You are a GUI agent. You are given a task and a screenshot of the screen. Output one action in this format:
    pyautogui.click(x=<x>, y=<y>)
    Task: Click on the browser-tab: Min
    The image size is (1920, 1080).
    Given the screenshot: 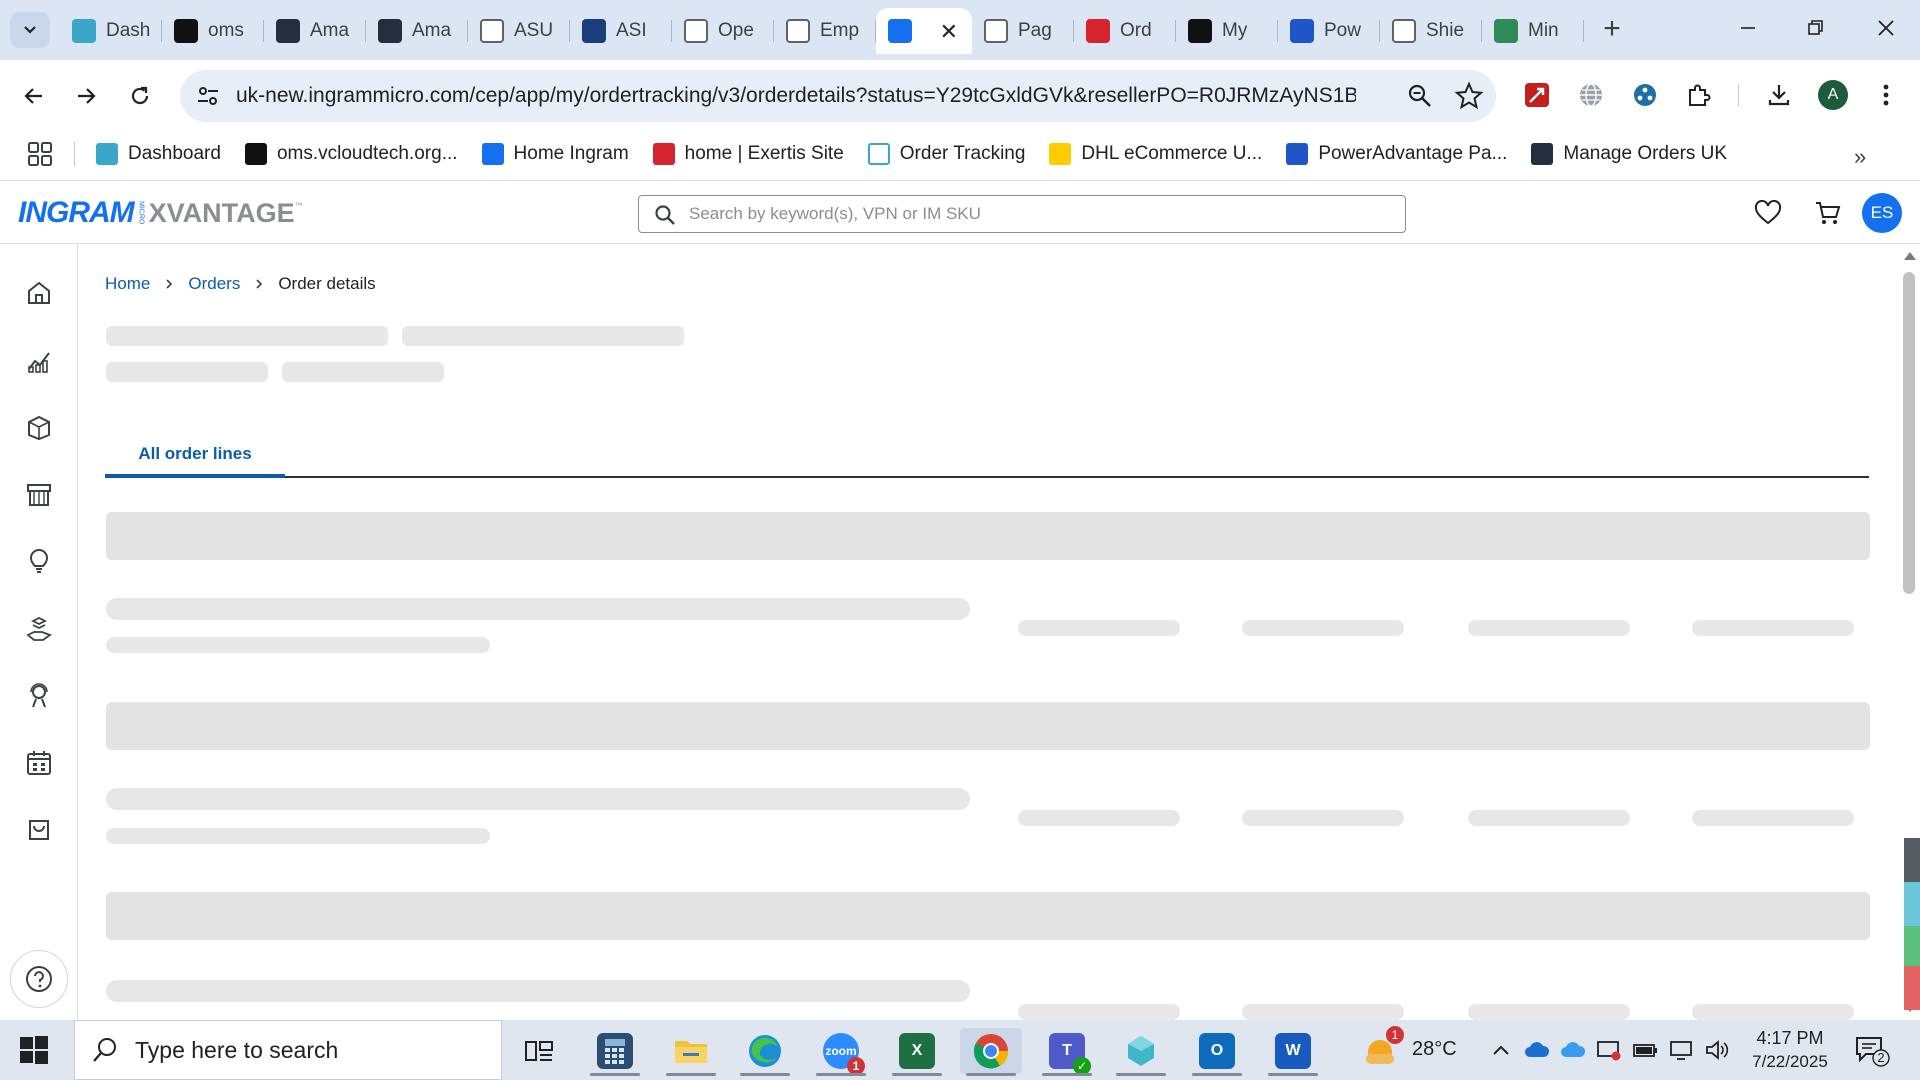 What is the action you would take?
    pyautogui.click(x=1533, y=31)
    